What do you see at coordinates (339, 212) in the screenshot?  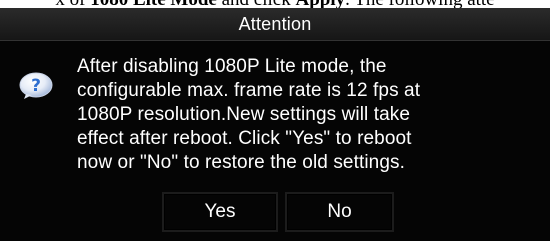 I see `no-button: No` at bounding box center [339, 212].